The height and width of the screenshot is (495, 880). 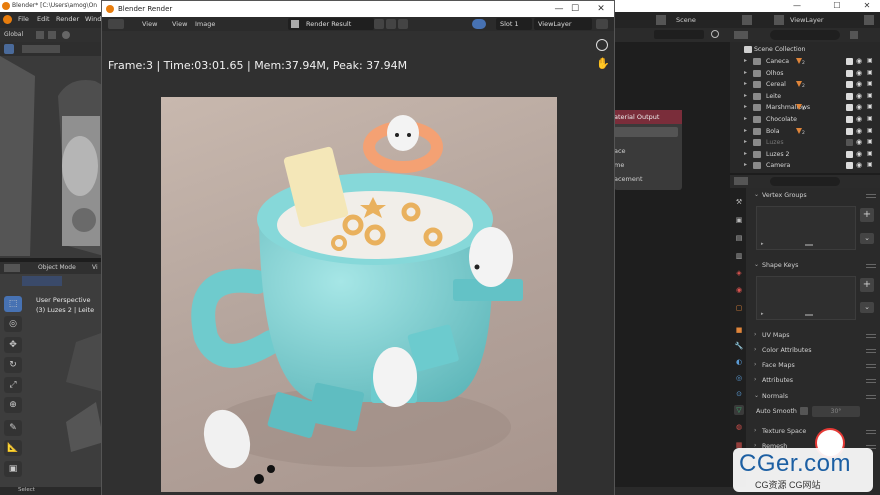 I want to click on maximize-button: ☐, so click(x=837, y=6).